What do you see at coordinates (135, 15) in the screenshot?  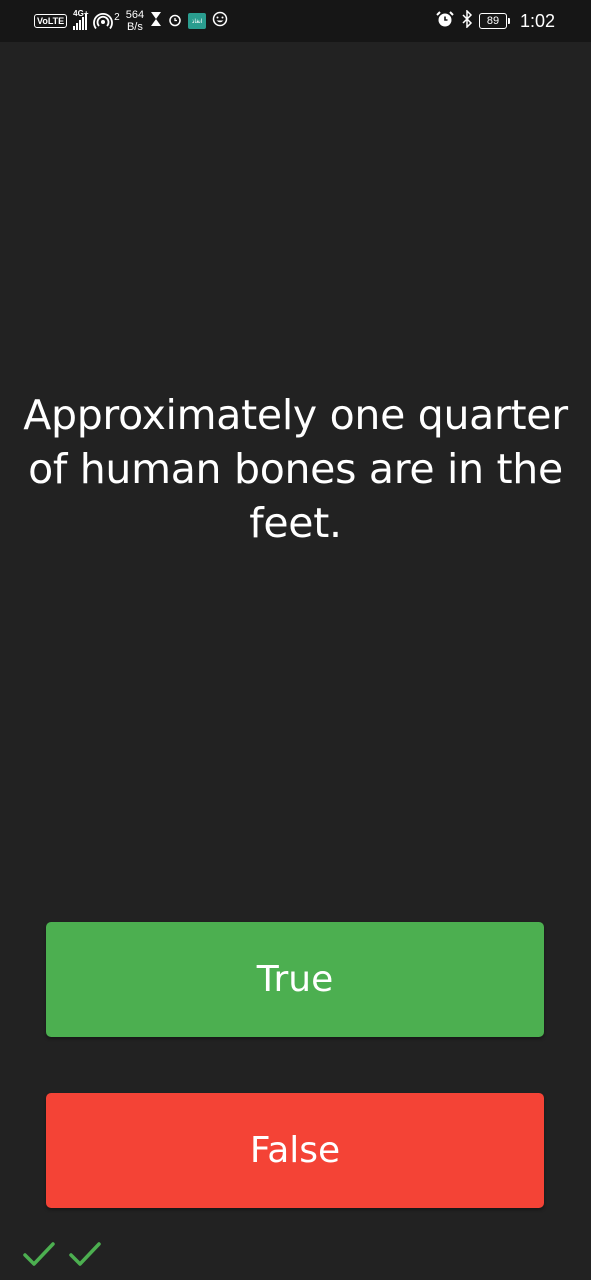 I see `speed-value: 564` at bounding box center [135, 15].